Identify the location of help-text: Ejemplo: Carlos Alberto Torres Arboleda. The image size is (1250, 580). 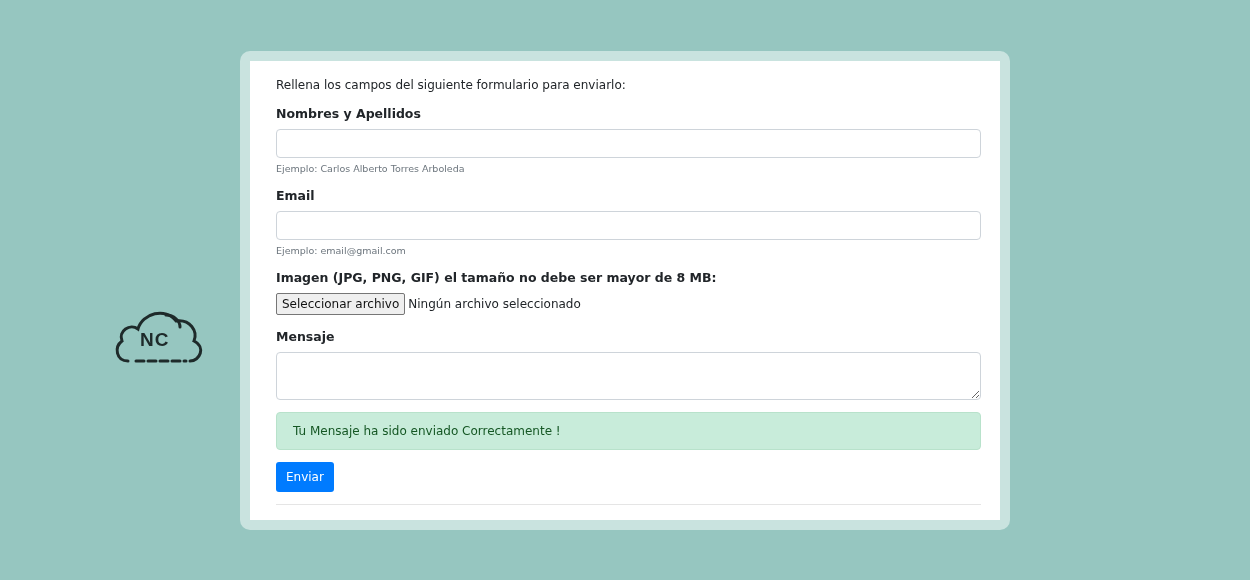
(371, 168).